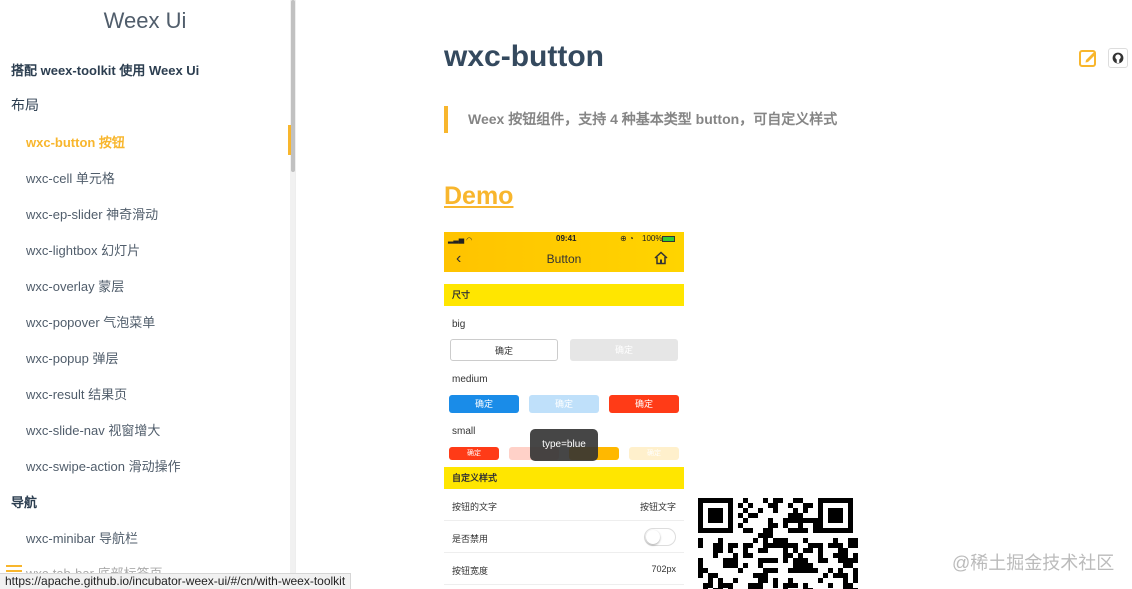 Image resolution: width=1132 pixels, height=589 pixels. What do you see at coordinates (160, 321) in the screenshot?
I see `sidebar-item-wxc-popover: wxc-popover 气泡菜单` at bounding box center [160, 321].